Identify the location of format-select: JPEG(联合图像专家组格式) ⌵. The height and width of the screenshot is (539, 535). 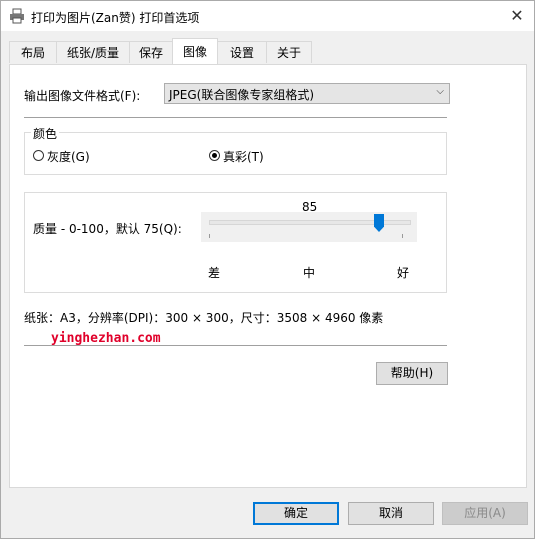
(307, 93).